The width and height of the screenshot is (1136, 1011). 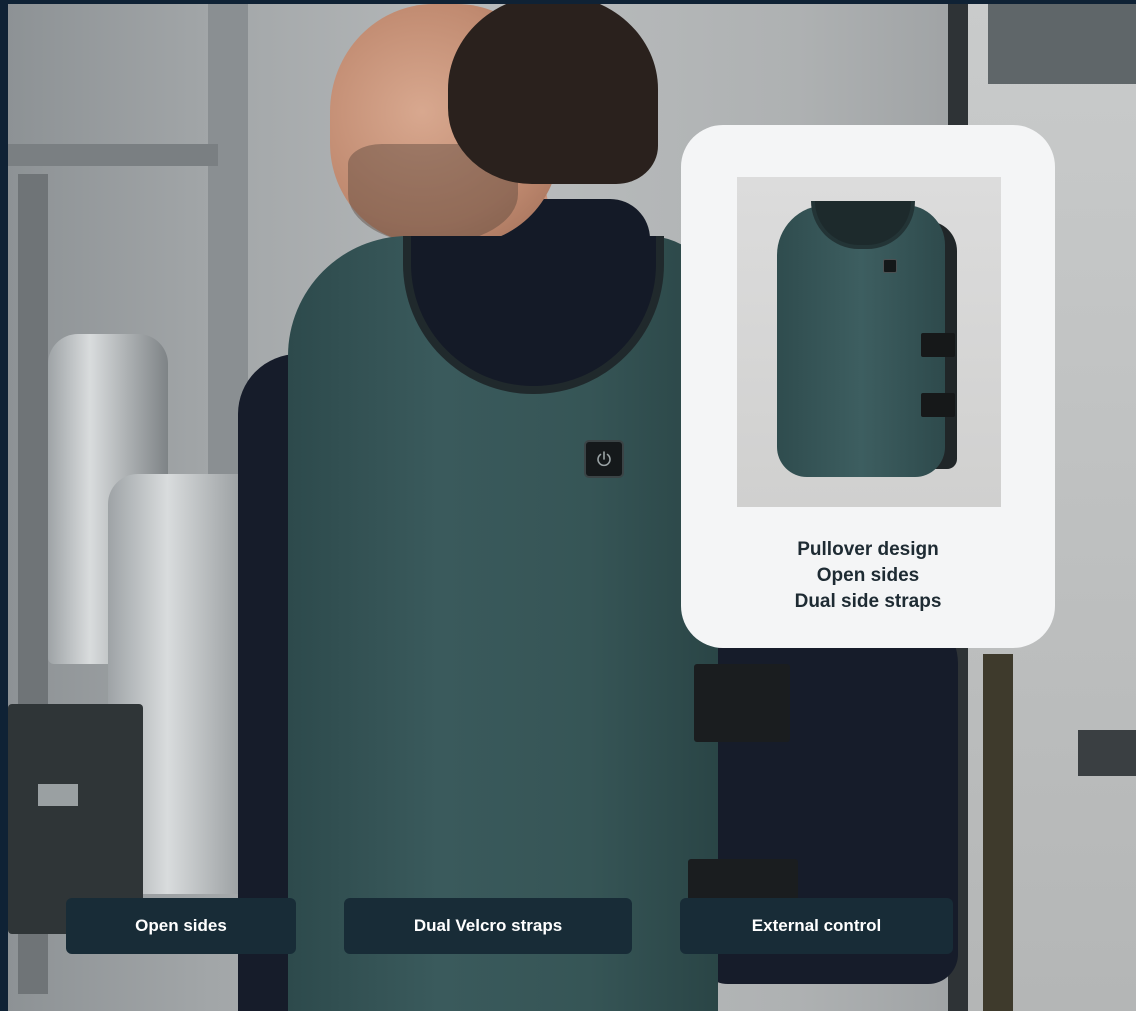 I want to click on background-crate-label, so click(x=58, y=795).